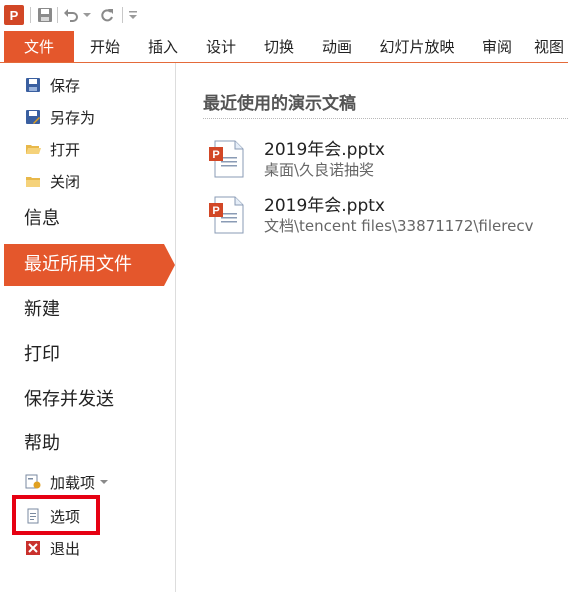 Image resolution: width=568 pixels, height=592 pixels. I want to click on recent-presentations-title: 最近使用的演示文稿, so click(279, 104).